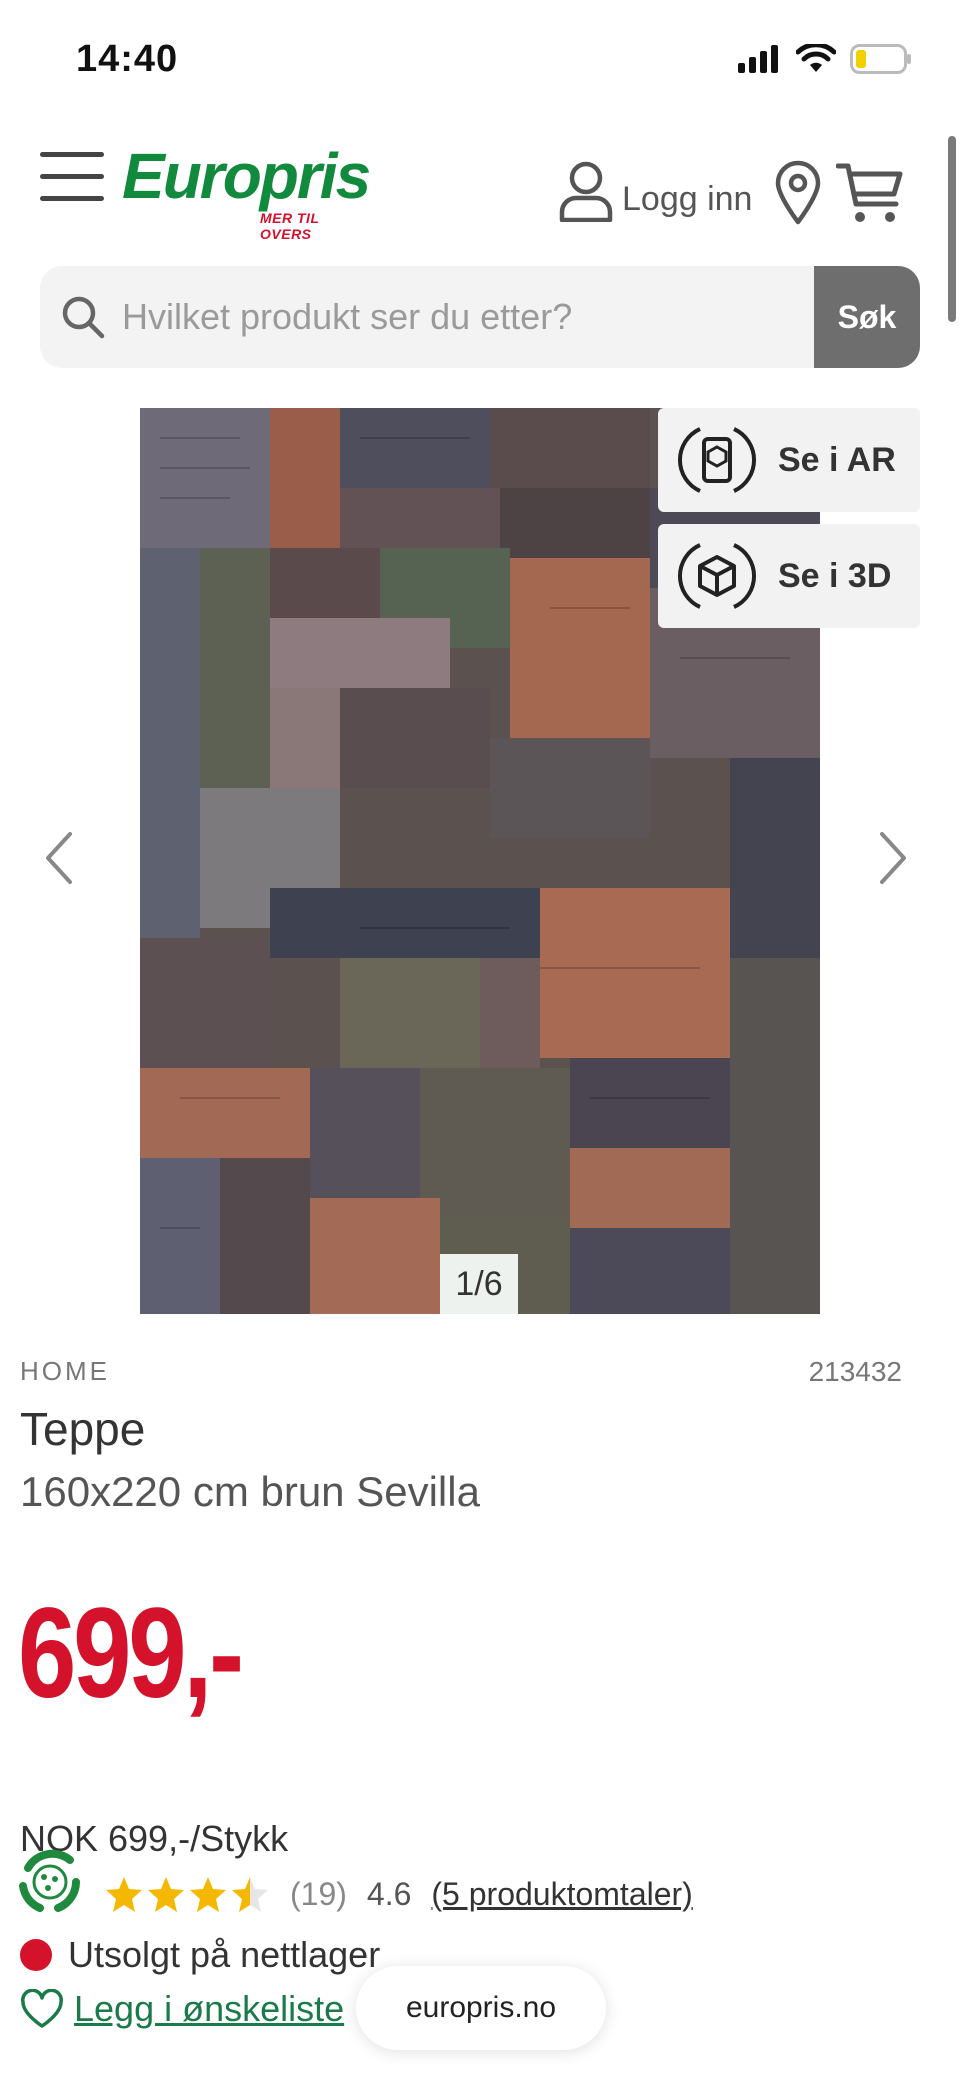 The width and height of the screenshot is (960, 2078). I want to click on status-bar: 14:40, so click(480, 60).